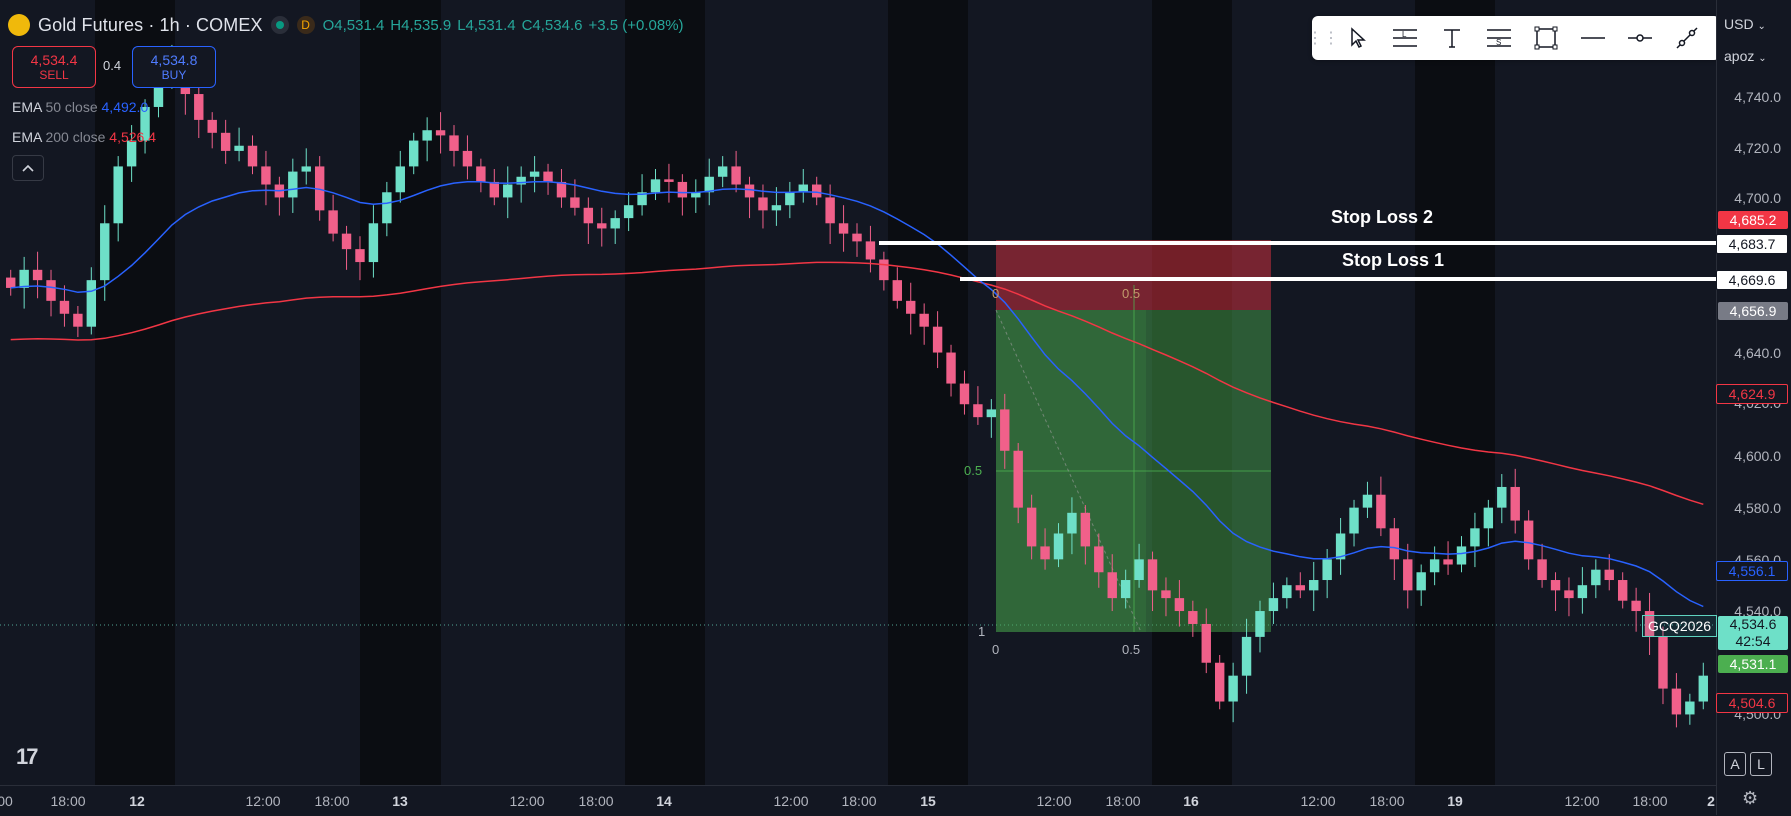 The width and height of the screenshot is (1791, 816). Describe the element at coordinates (54, 60) in the screenshot. I see `sell-price: 4,534.4` at that location.